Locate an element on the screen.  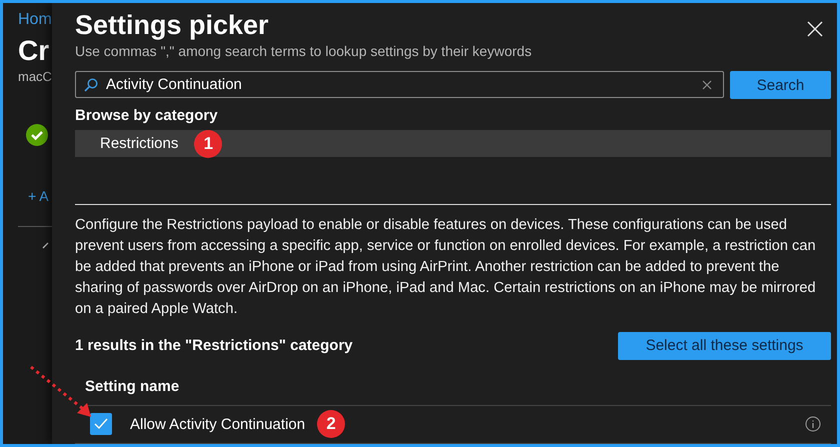
checkbox is located at coordinates (101, 424).